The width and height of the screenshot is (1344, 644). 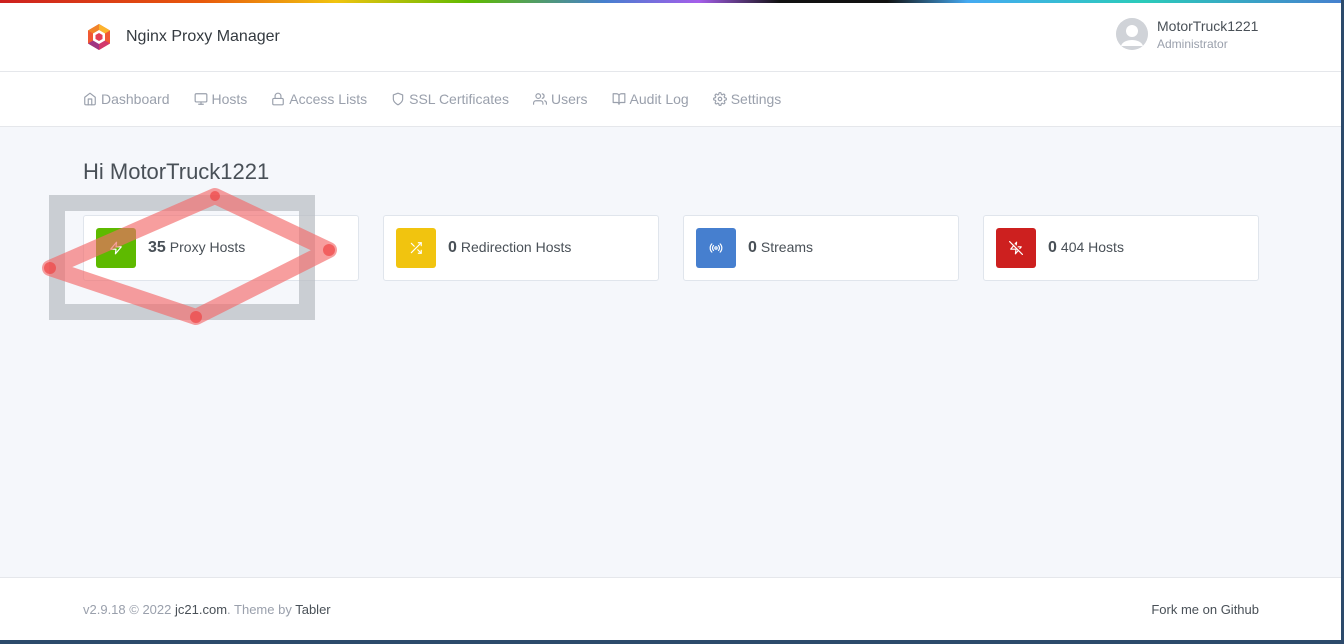 What do you see at coordinates (176, 171) in the screenshot?
I see `page-title: Hi MotorTruck1221` at bounding box center [176, 171].